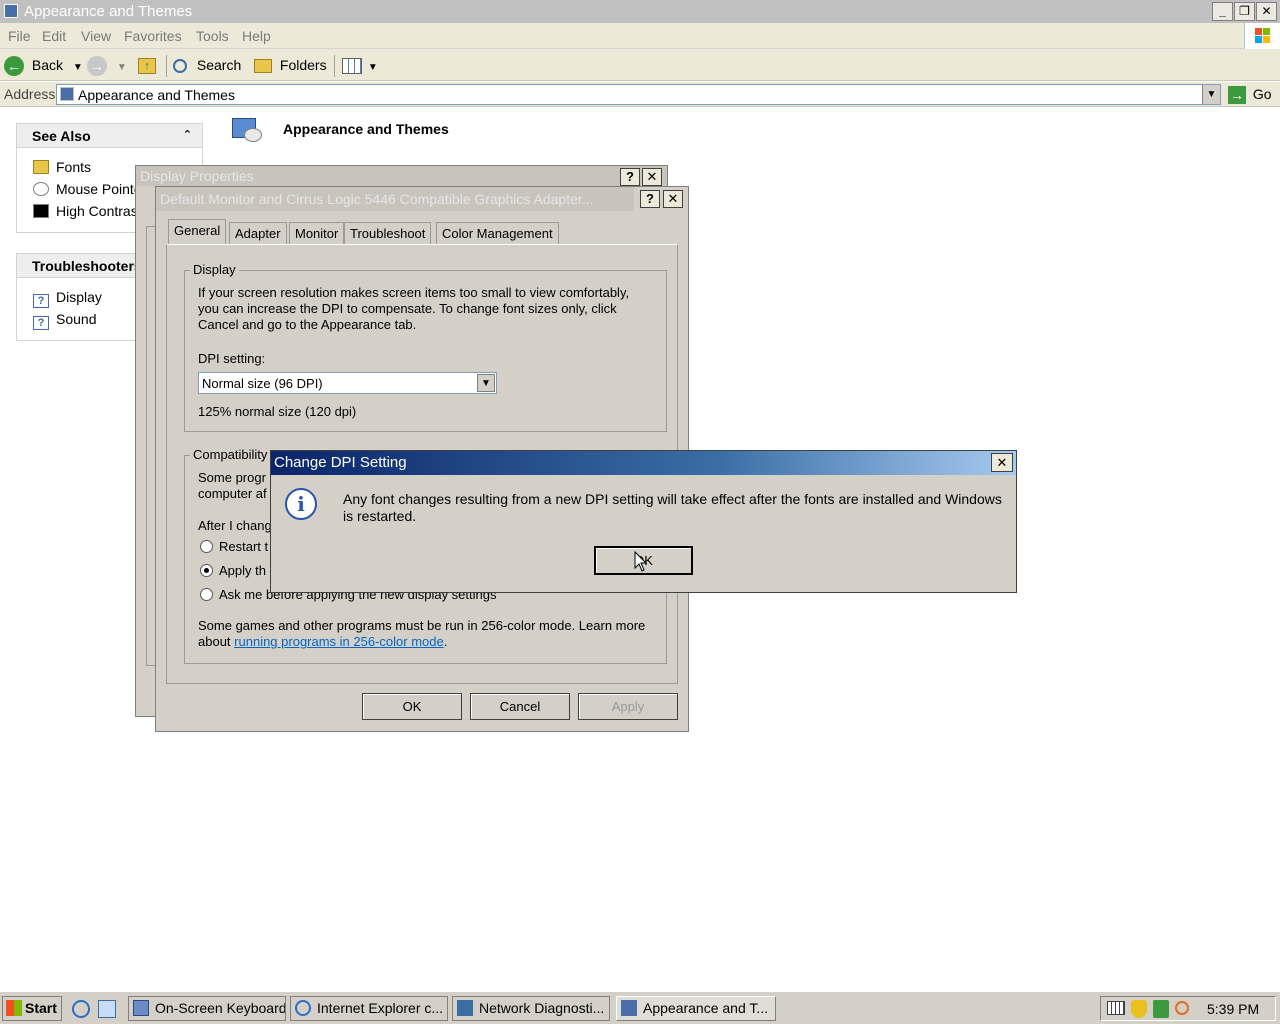 The height and width of the screenshot is (1024, 1280). I want to click on dpi-setting-select: Normal size (96 DPI) ▼, so click(347, 383).